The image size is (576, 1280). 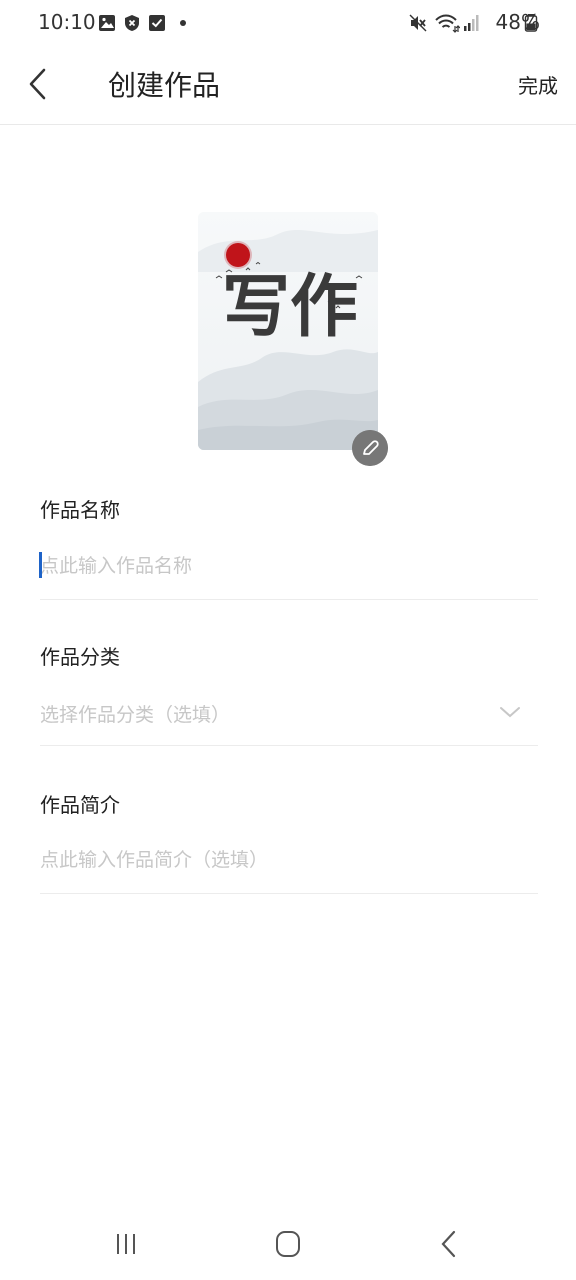 I want to click on home-icon, so click(x=288, y=1244).